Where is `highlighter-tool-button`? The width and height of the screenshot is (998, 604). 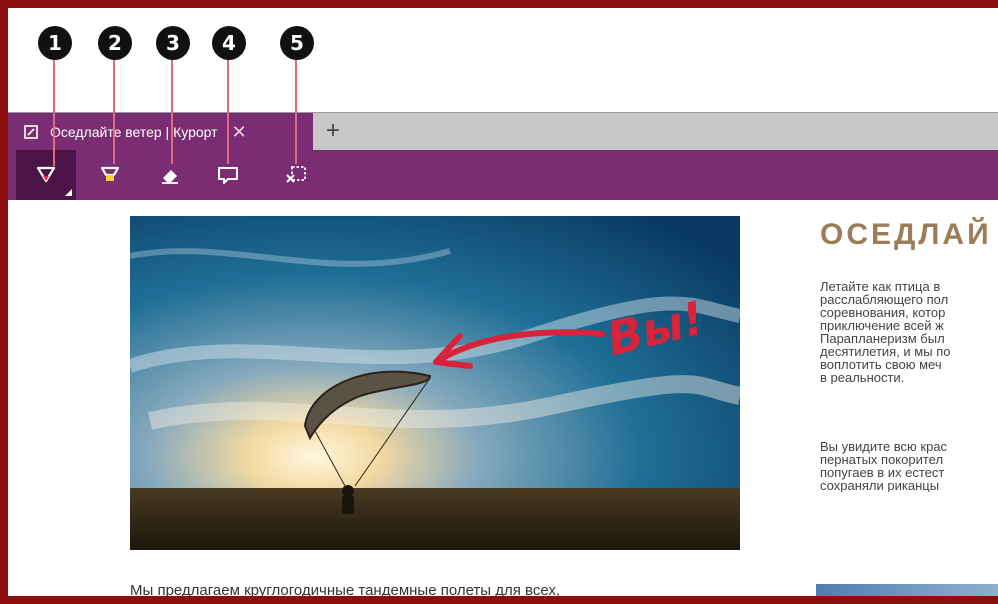 highlighter-tool-button is located at coordinates (110, 175).